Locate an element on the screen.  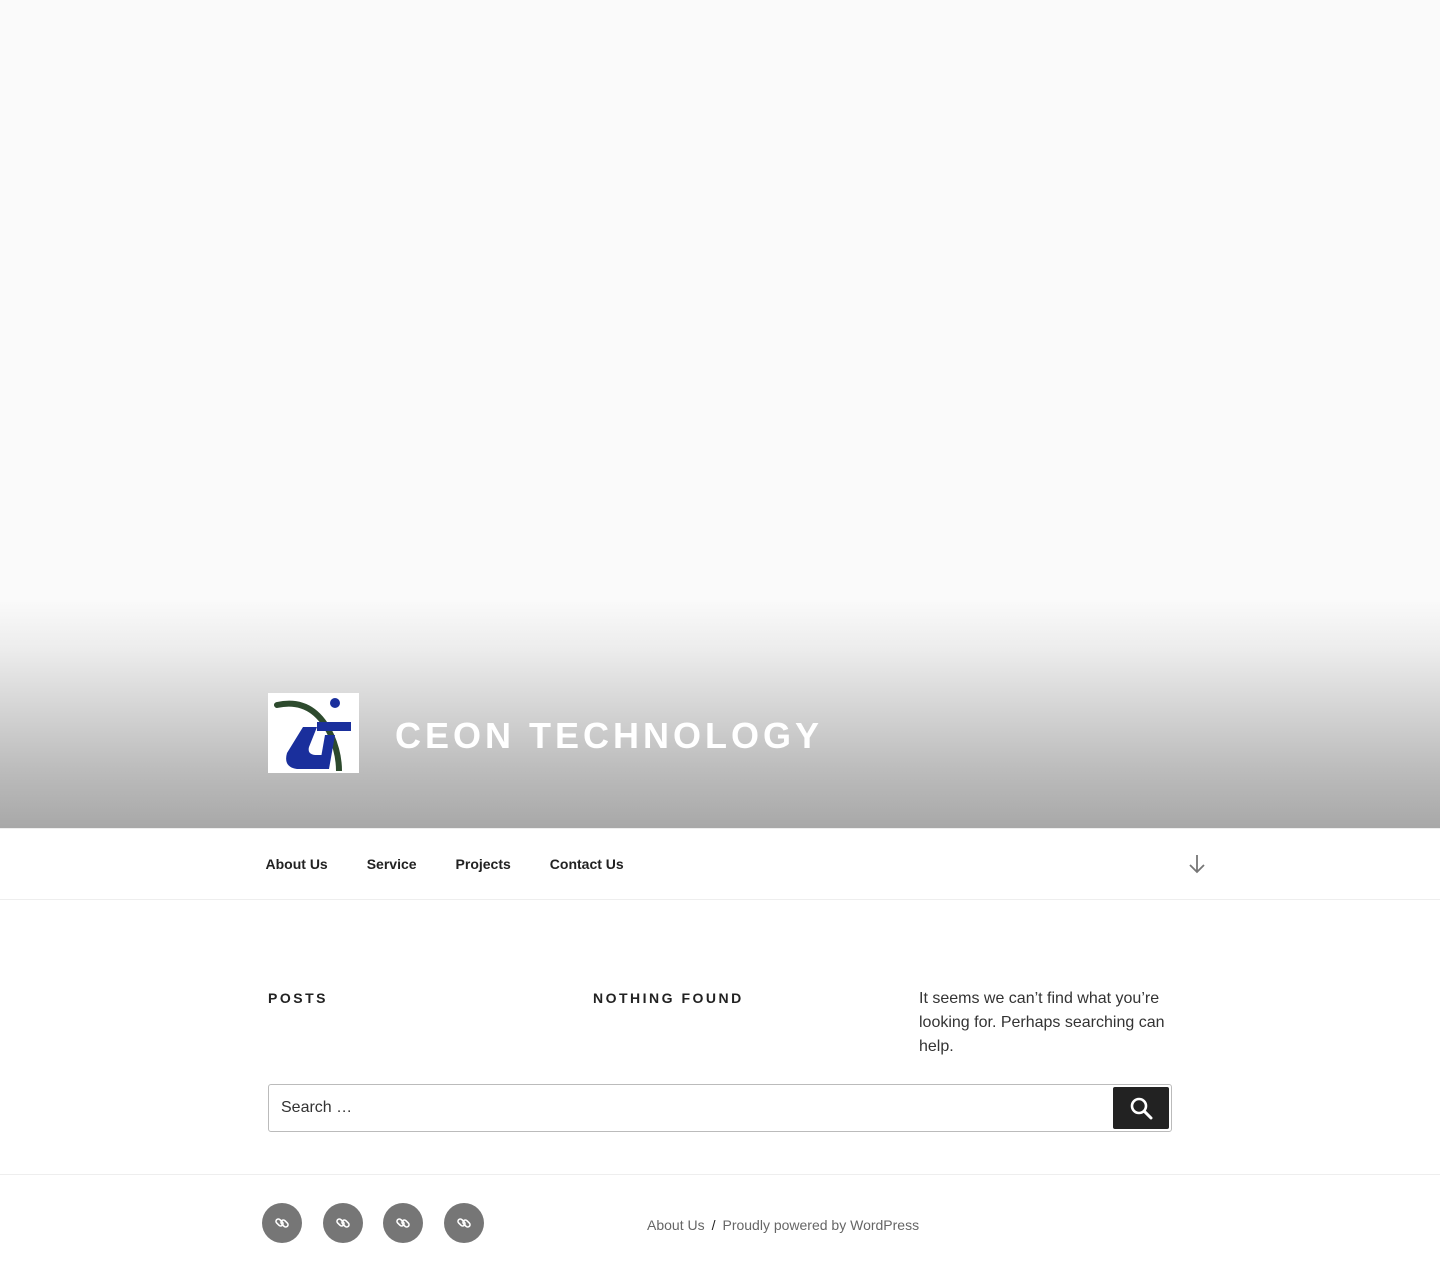
powered-by-link: Proudly powered by WordPress is located at coordinates (820, 1225).